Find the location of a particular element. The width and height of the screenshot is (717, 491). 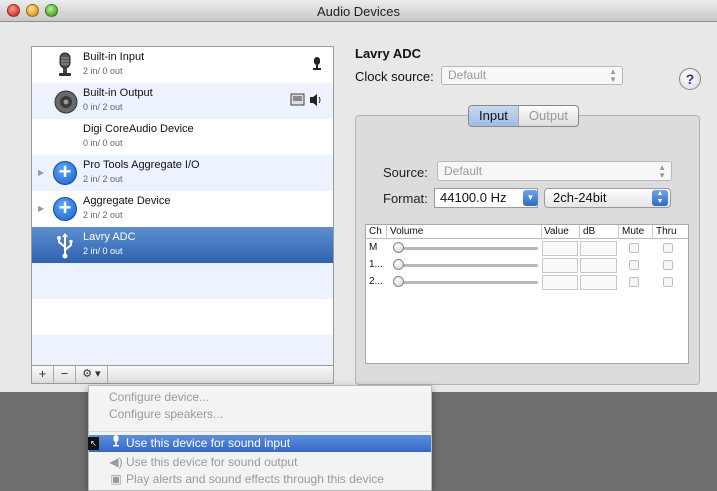

device-name: Built-in Output is located at coordinates (118, 93).